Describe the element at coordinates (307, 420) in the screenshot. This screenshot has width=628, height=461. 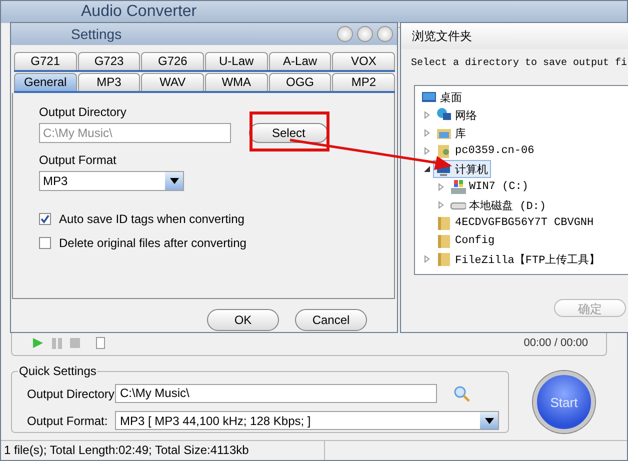
I see `output-format-dropdown: MP3 [ MP3 44,100 kHz; 128 Kbps; ]` at that location.